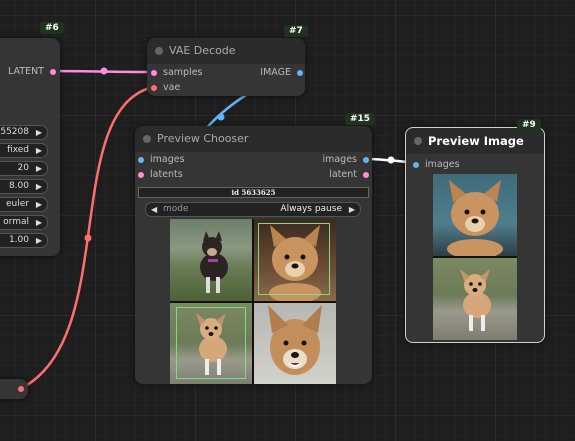  What do you see at coordinates (253, 209) in the screenshot?
I see `mode-widget: ◀ mode Always pause ▶` at bounding box center [253, 209].